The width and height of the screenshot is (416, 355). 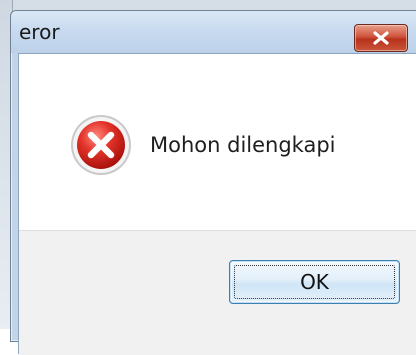 I want to click on close-icon, so click(x=381, y=38).